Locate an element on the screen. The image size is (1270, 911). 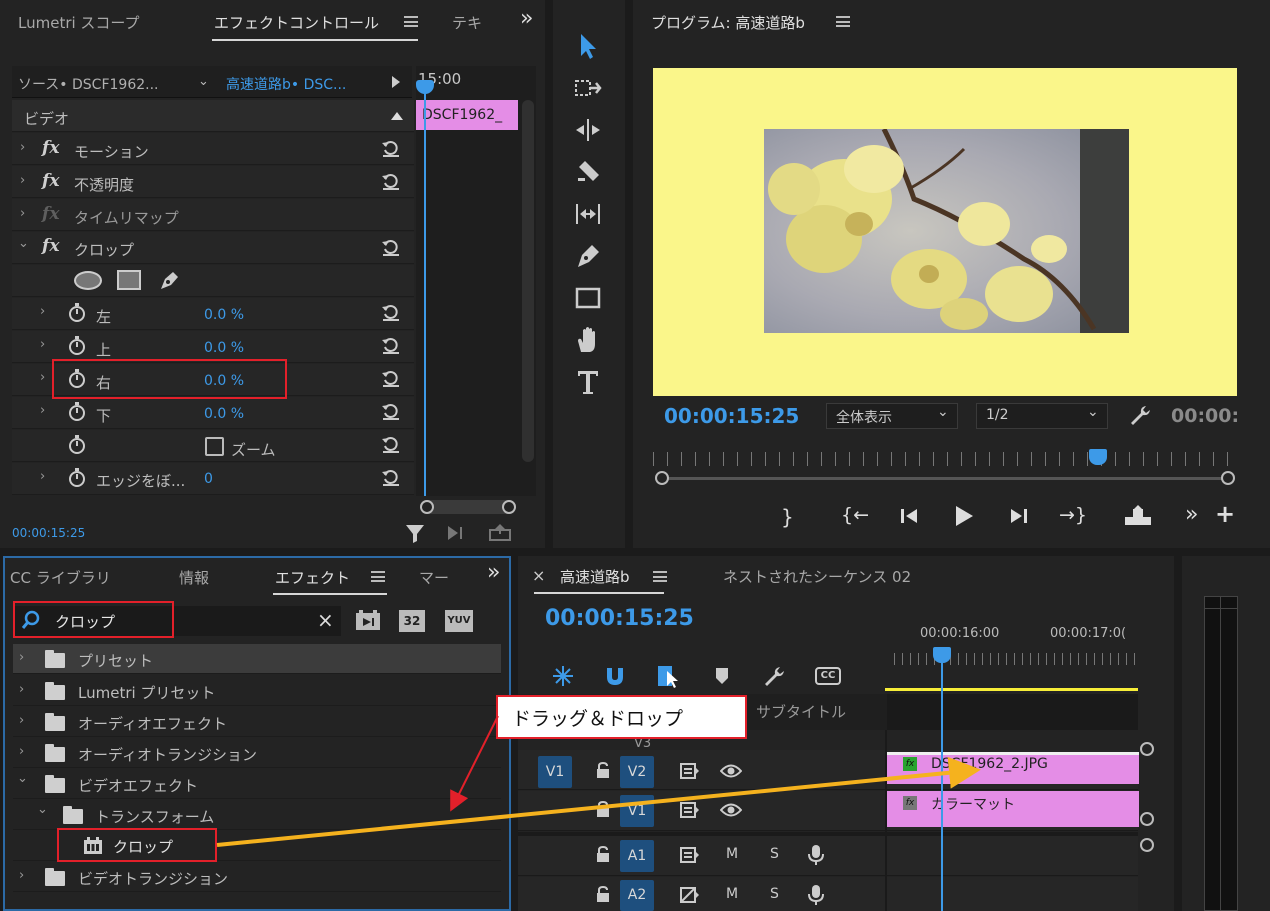
drag-path-arrow is located at coordinates (598, 801).